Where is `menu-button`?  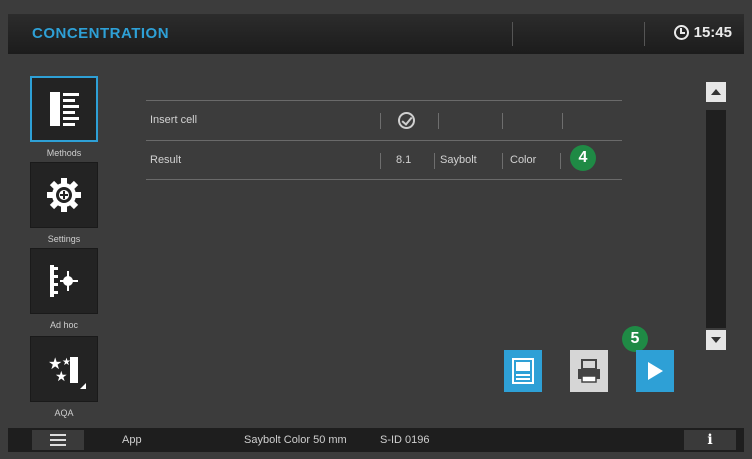
menu-button is located at coordinates (58, 440).